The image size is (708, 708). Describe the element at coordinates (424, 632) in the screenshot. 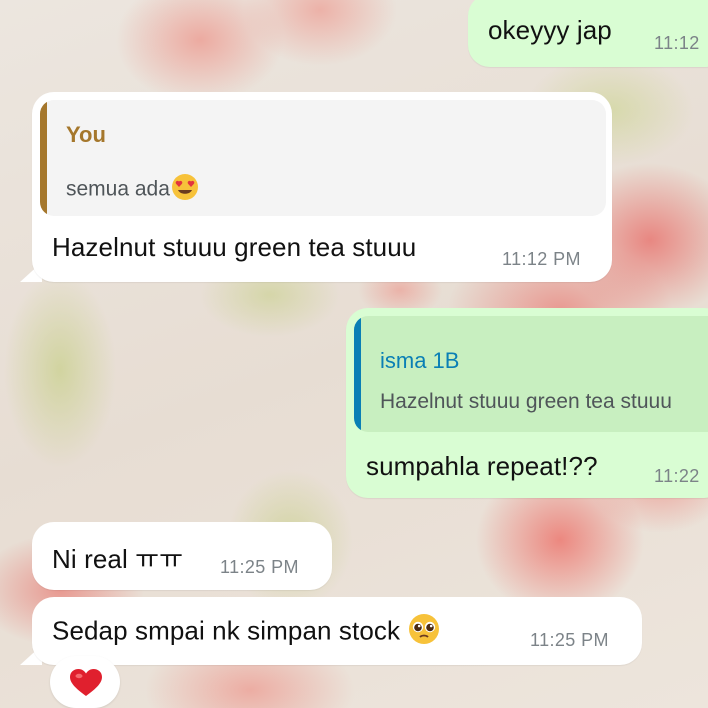

I see `pleading-face-emoji` at that location.